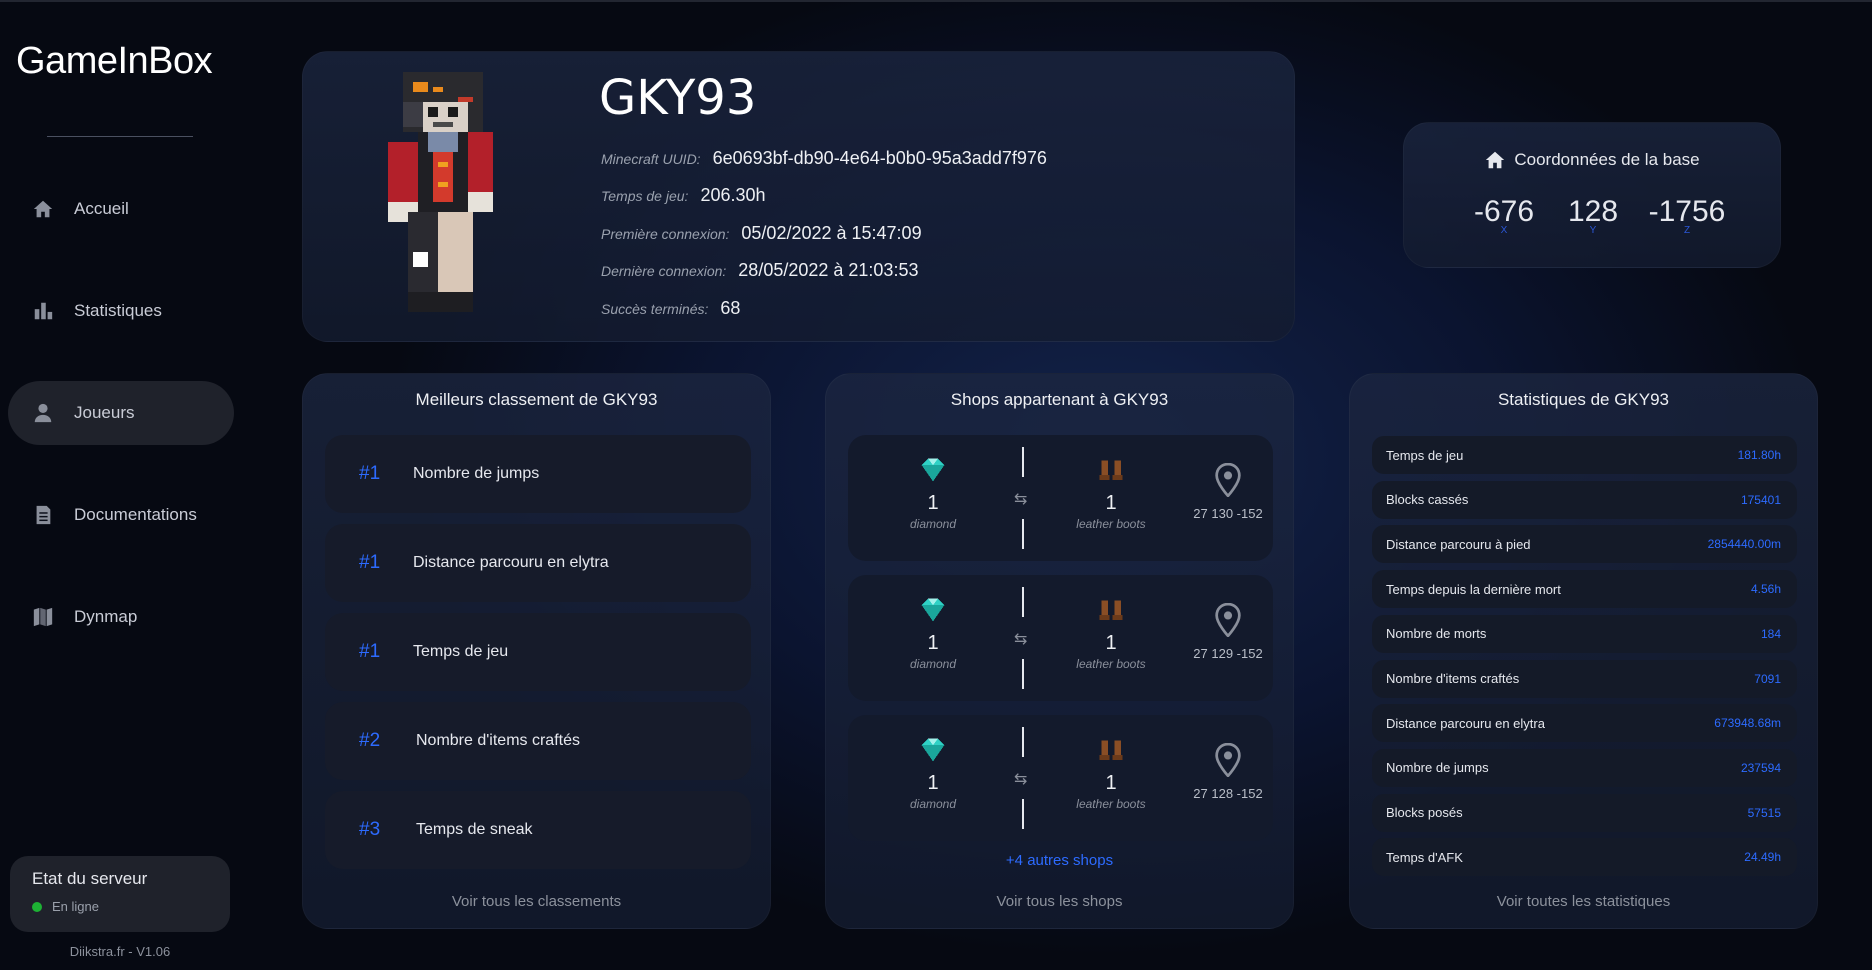  I want to click on coord-y: 128 Y, so click(1593, 215).